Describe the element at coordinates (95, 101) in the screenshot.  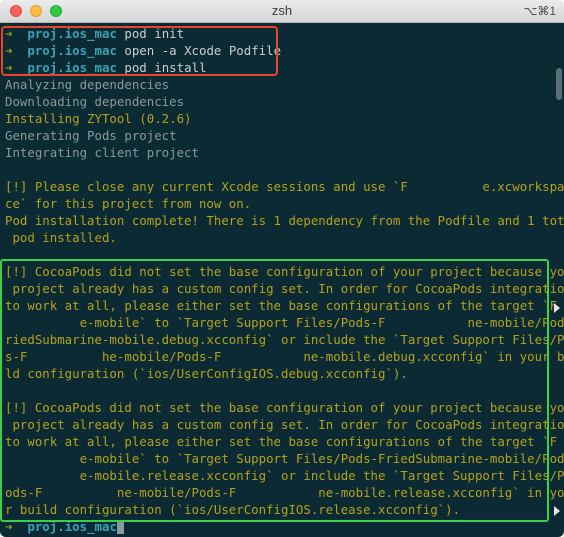
I see `output-line: Downloading dependencies` at that location.